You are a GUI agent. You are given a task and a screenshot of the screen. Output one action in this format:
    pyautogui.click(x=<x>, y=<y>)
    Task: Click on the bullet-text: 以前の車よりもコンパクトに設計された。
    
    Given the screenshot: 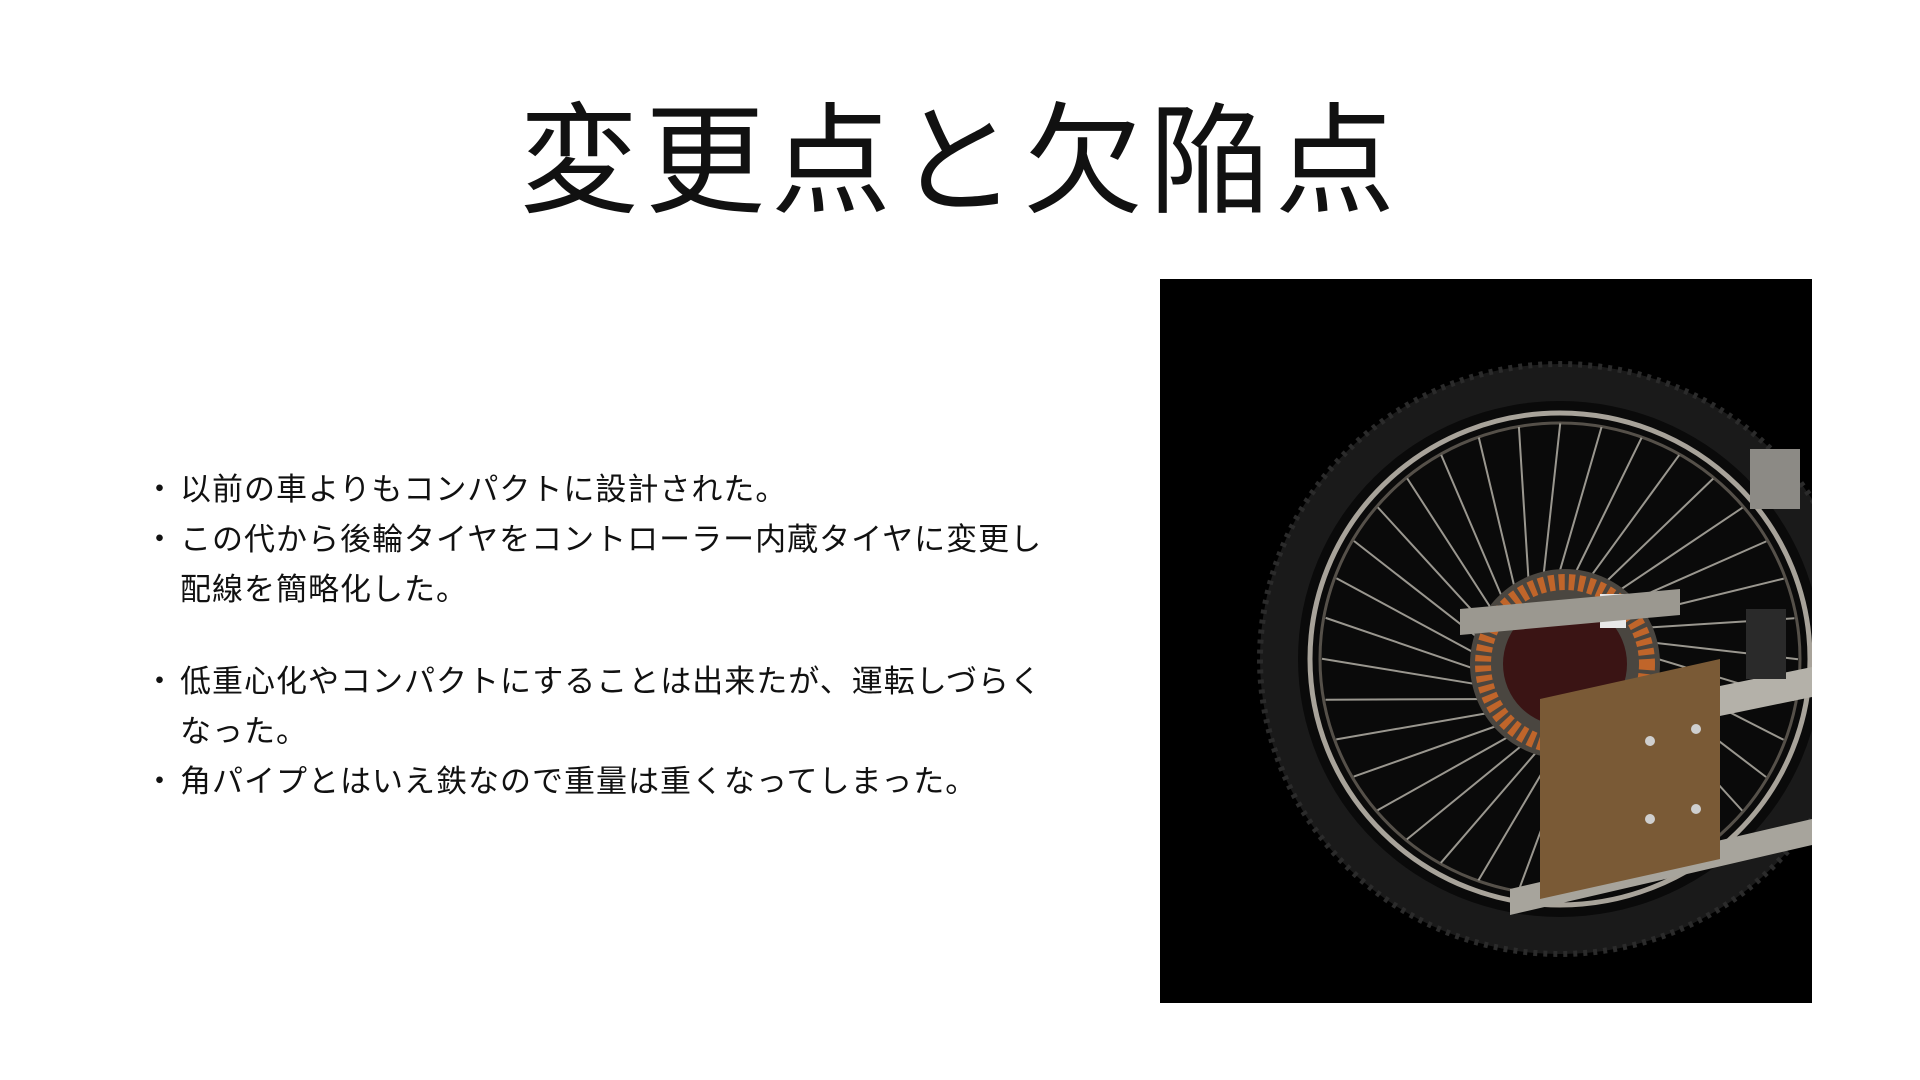 What is the action you would take?
    pyautogui.click(x=484, y=490)
    